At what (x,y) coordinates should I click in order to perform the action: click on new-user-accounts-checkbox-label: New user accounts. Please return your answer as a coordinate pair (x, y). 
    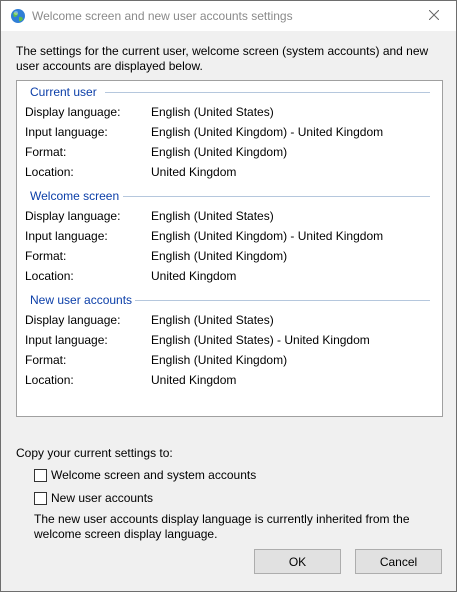
    Looking at the image, I should click on (102, 498).